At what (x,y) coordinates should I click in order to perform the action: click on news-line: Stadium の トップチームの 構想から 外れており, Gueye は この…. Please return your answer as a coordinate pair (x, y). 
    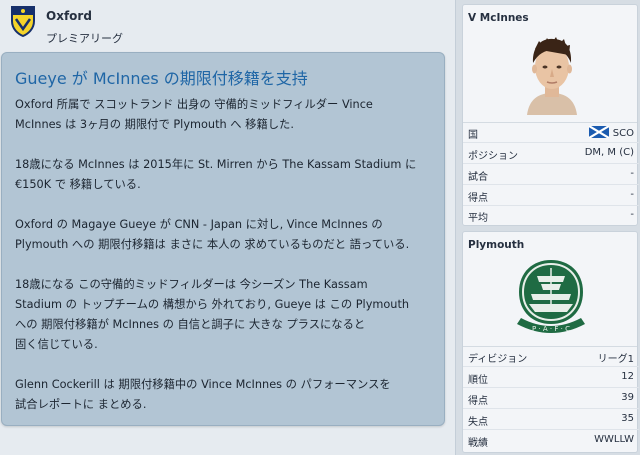
    Looking at the image, I should click on (212, 304).